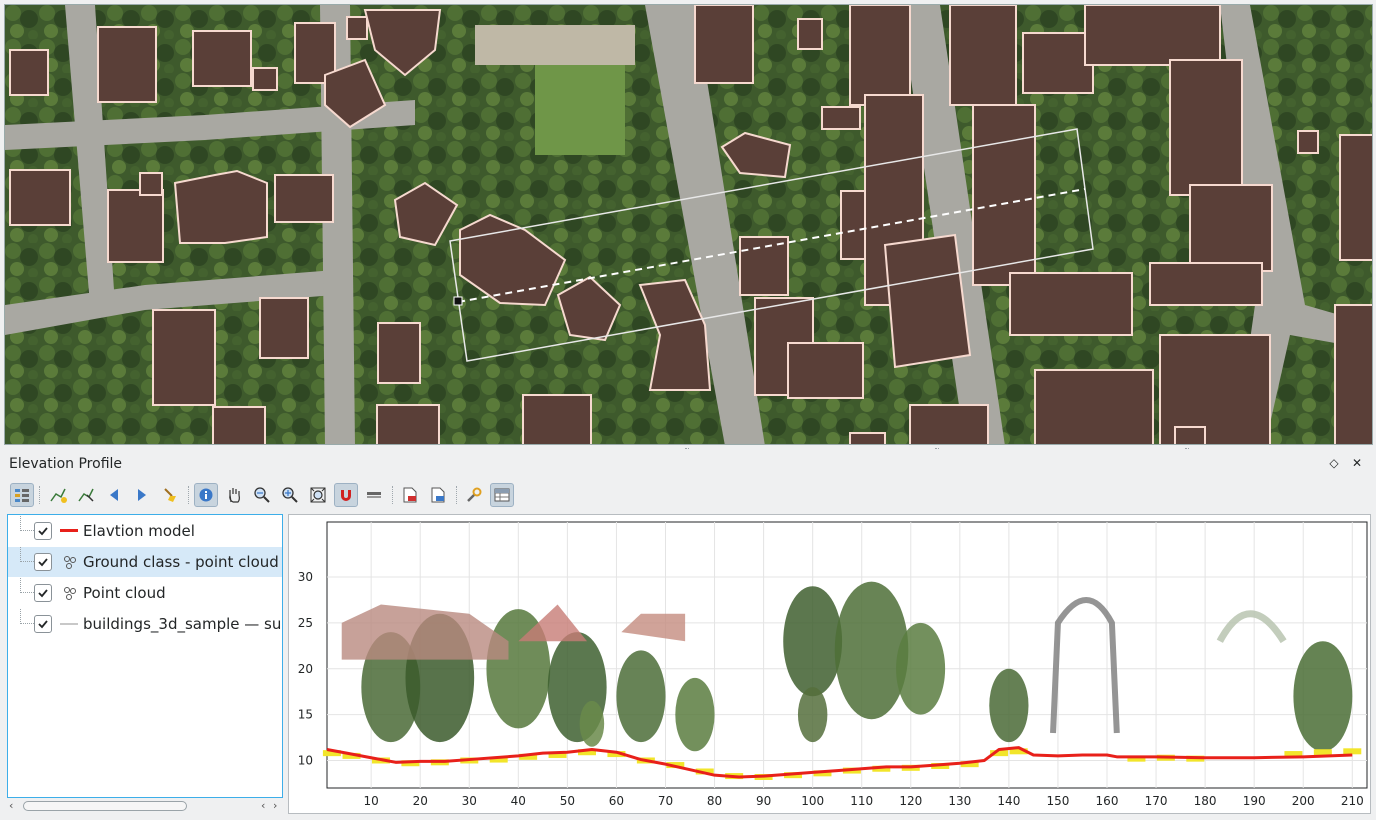 The width and height of the screenshot is (1376, 820). What do you see at coordinates (305, 760) in the screenshot?
I see `y-tick-label: 10` at bounding box center [305, 760].